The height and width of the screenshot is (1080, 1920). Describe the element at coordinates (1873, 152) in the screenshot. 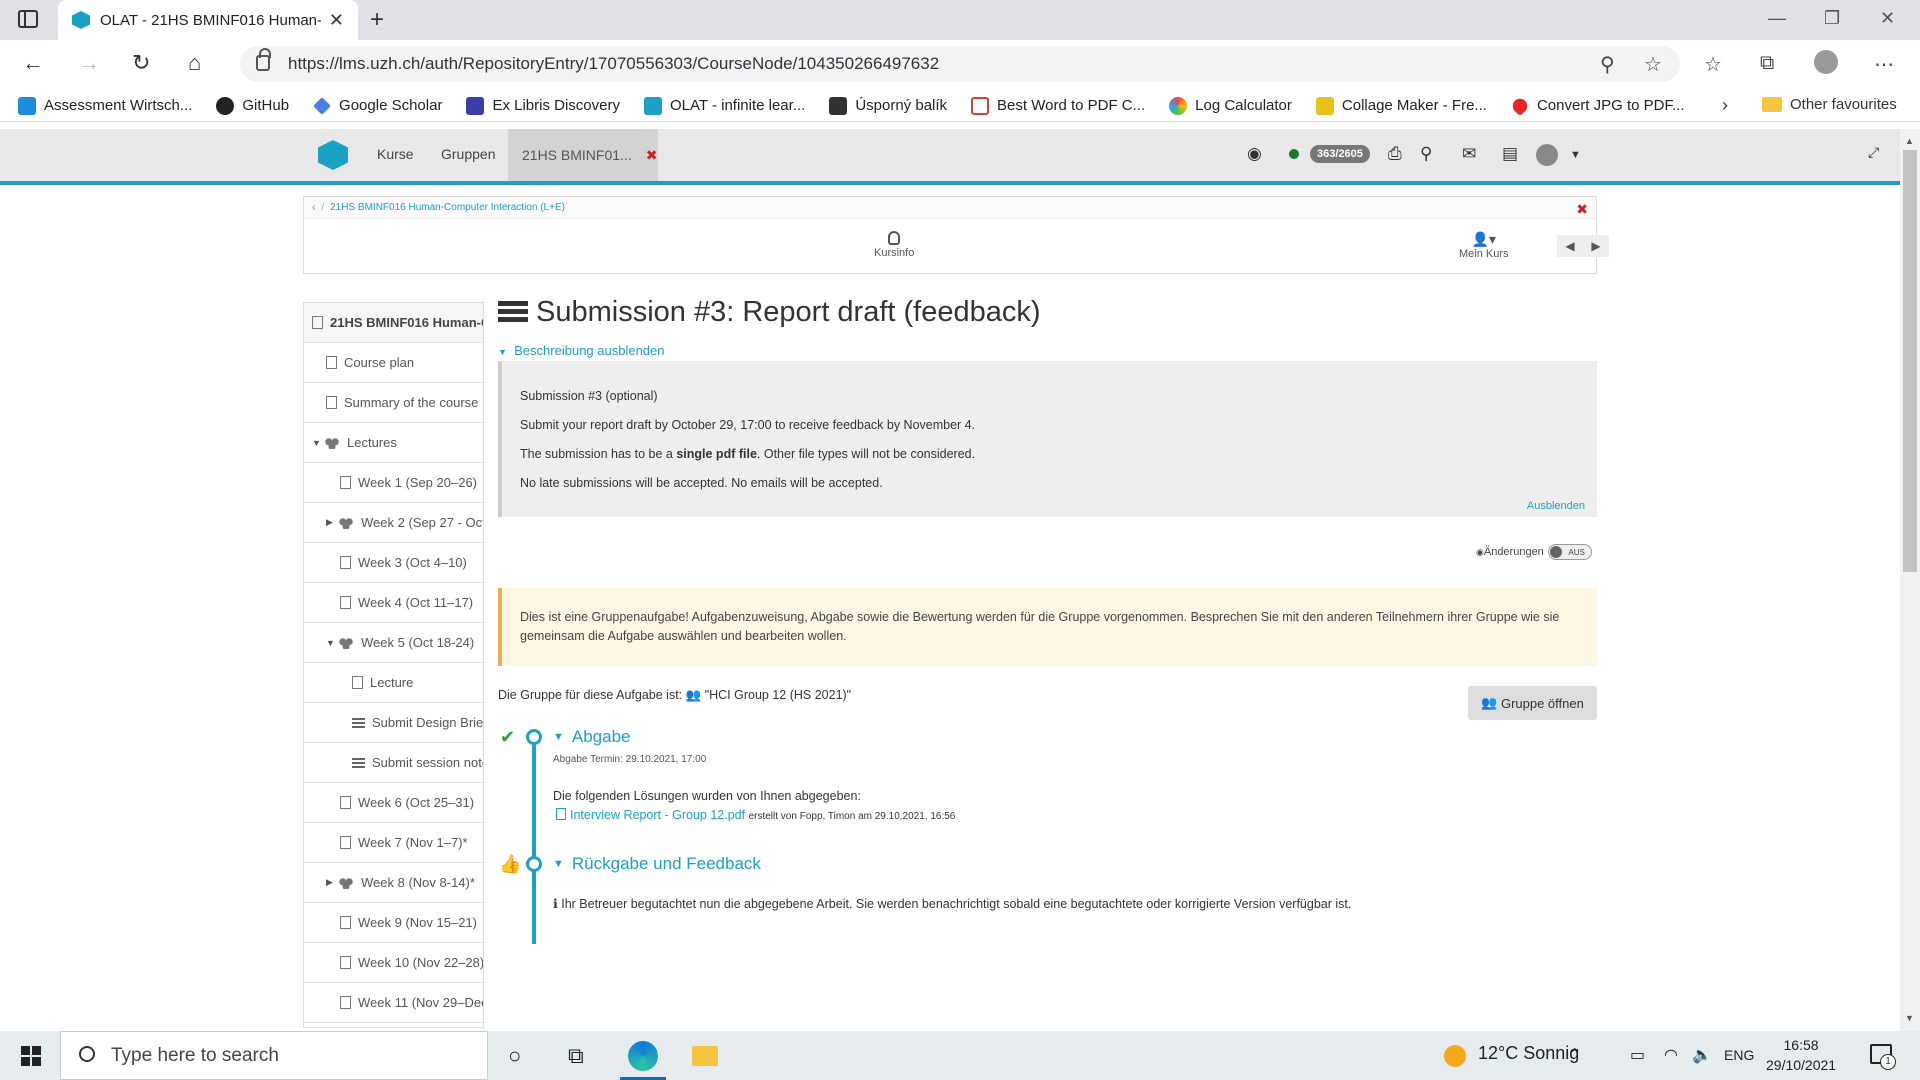

I see `fullscreen-icon: ⤢` at that location.